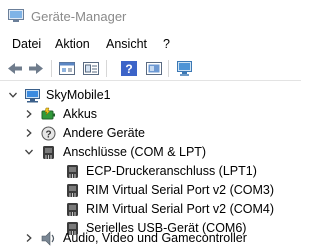 The image size is (320, 248). What do you see at coordinates (135, 152) in the screenshot?
I see `tree-node-label: Anschlüsse (COM & LPT)` at bounding box center [135, 152].